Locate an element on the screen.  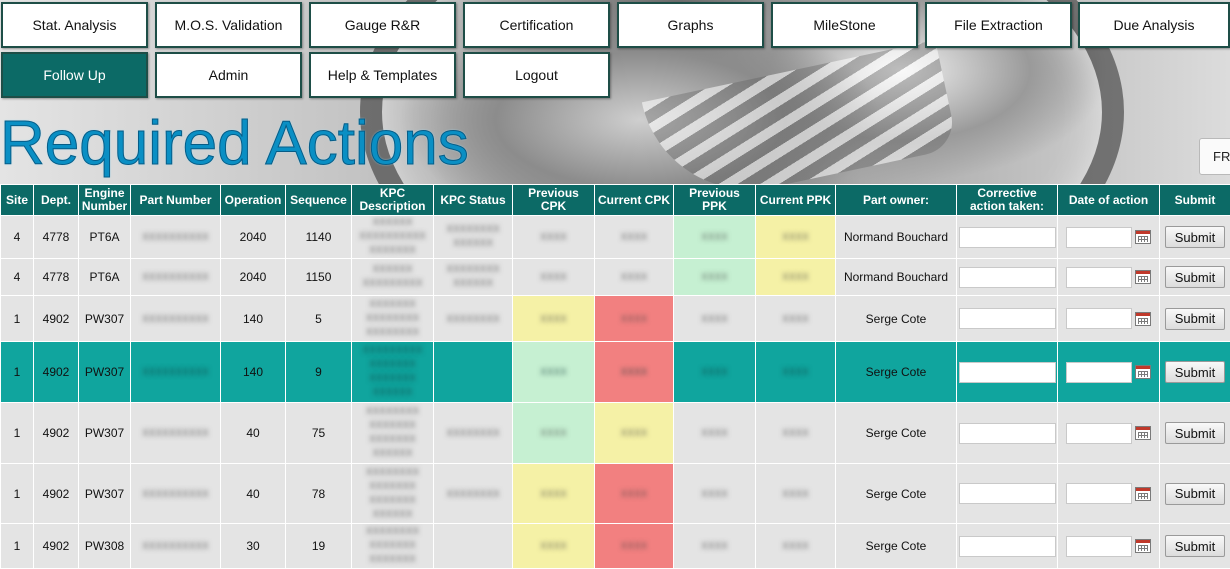
redacted-kpc-description: XXXXXXXXX XXXXXXX XXXXXXX XXXXXX is located at coordinates (392, 372).